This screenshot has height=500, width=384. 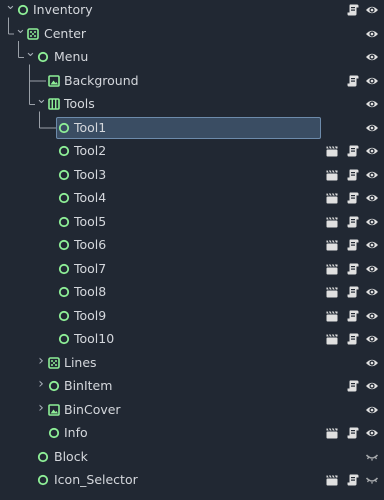 I want to click on center-node-icon, so click(x=33, y=33).